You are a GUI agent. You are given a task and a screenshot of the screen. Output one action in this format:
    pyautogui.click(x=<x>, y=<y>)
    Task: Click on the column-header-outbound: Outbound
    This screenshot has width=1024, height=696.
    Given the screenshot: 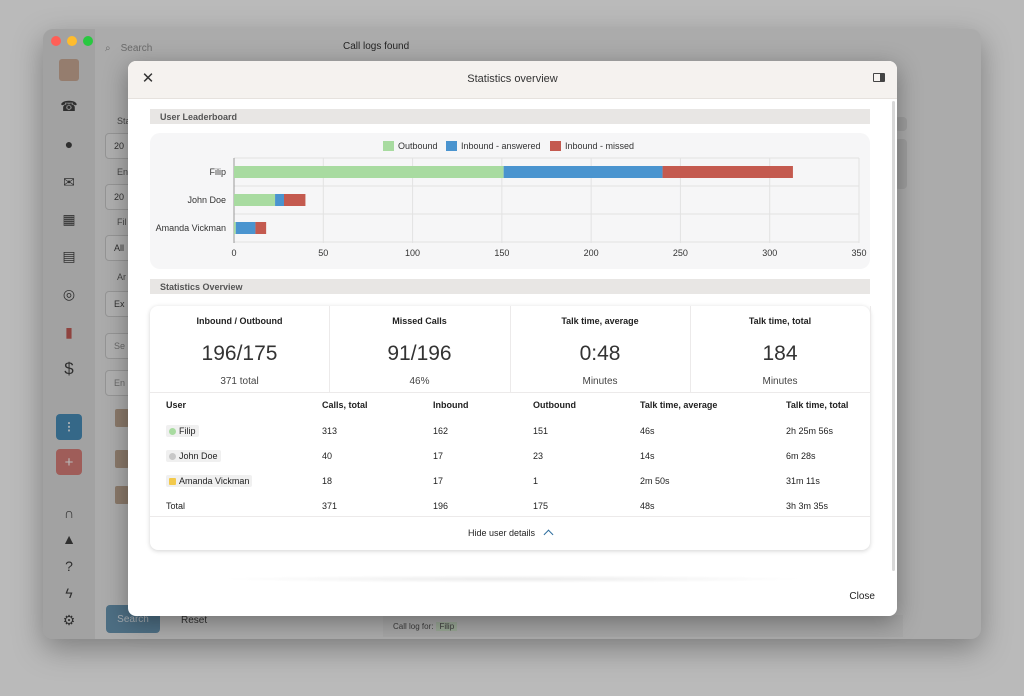 What is the action you would take?
    pyautogui.click(x=554, y=405)
    